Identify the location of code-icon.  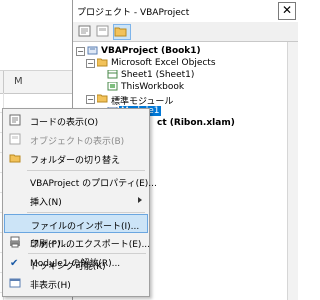
(15, 120).